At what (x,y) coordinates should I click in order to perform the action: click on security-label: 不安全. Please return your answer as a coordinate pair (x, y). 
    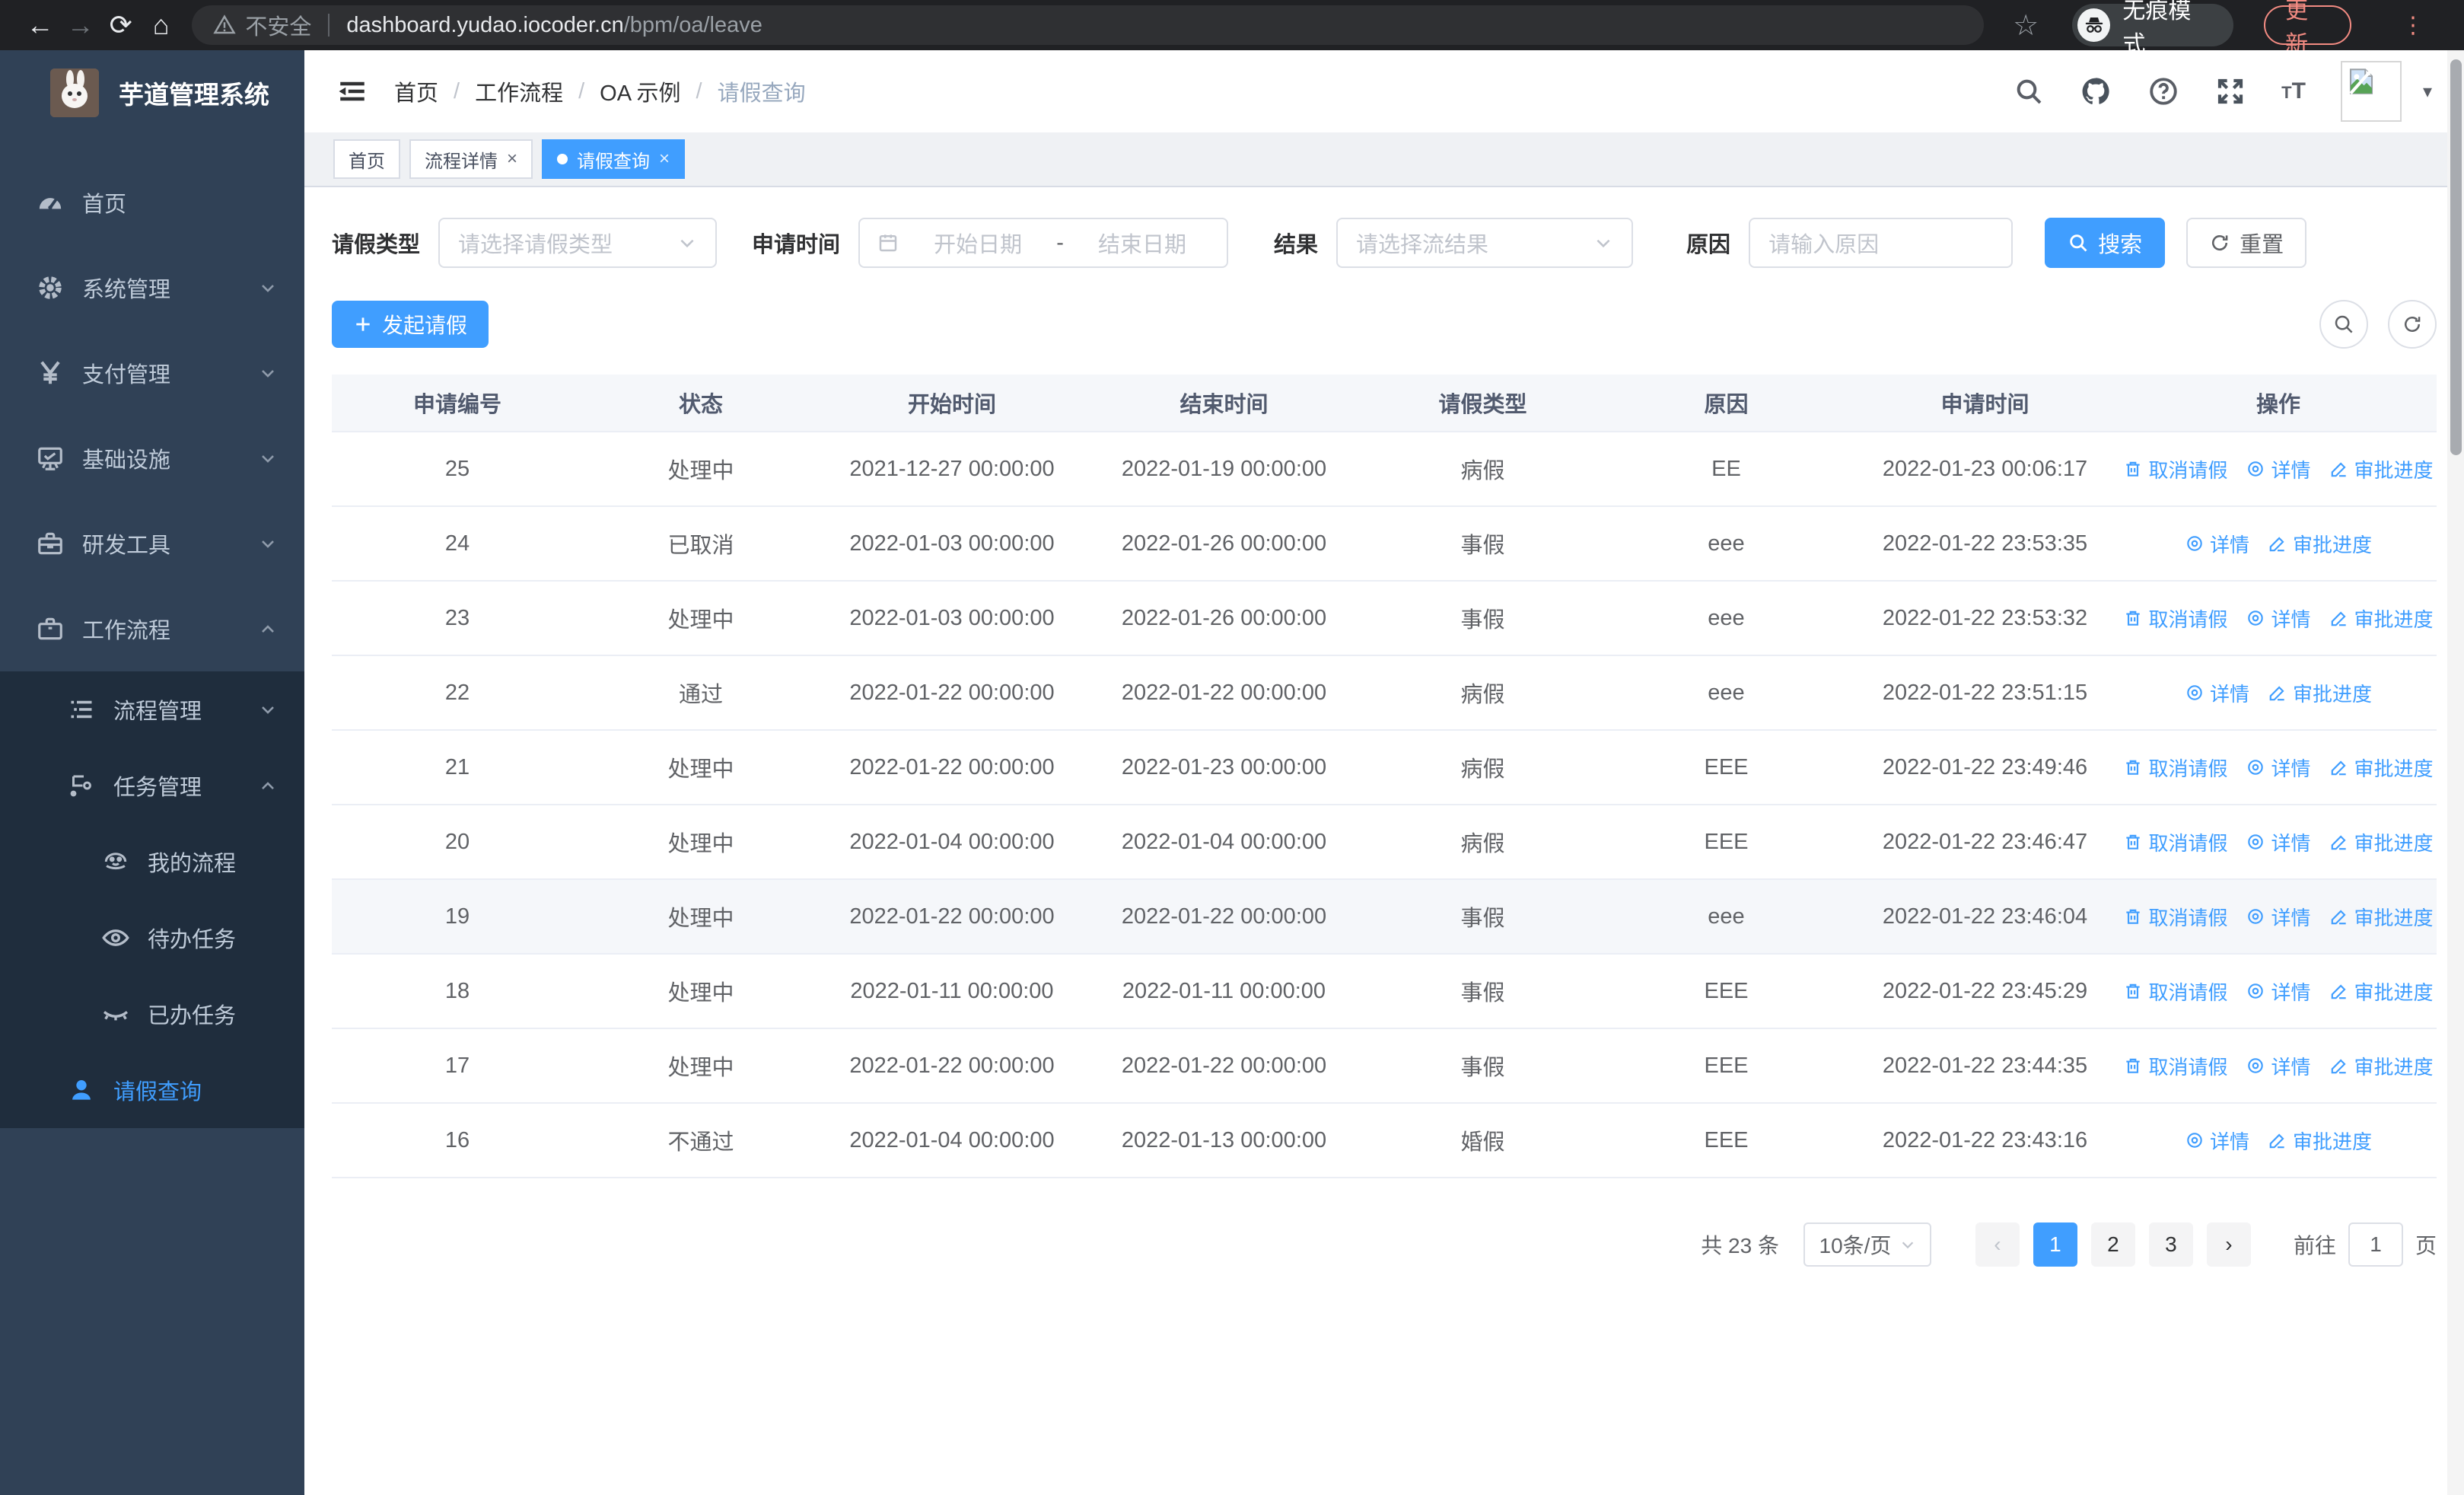
    Looking at the image, I should click on (278, 25).